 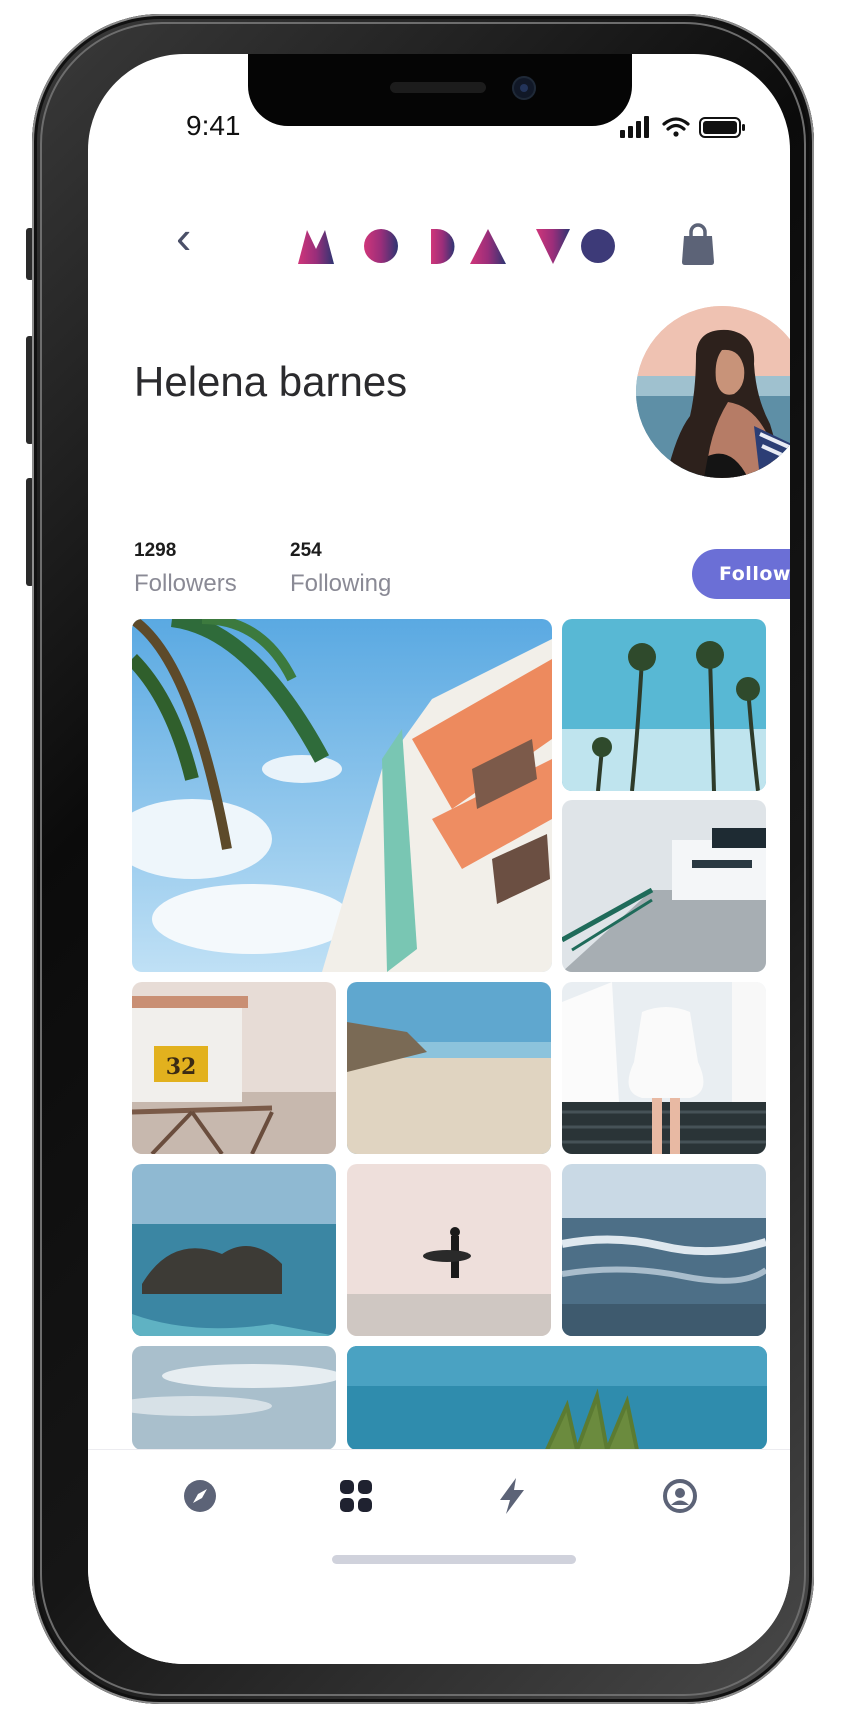 I want to click on brand-logo, so click(x=463, y=245).